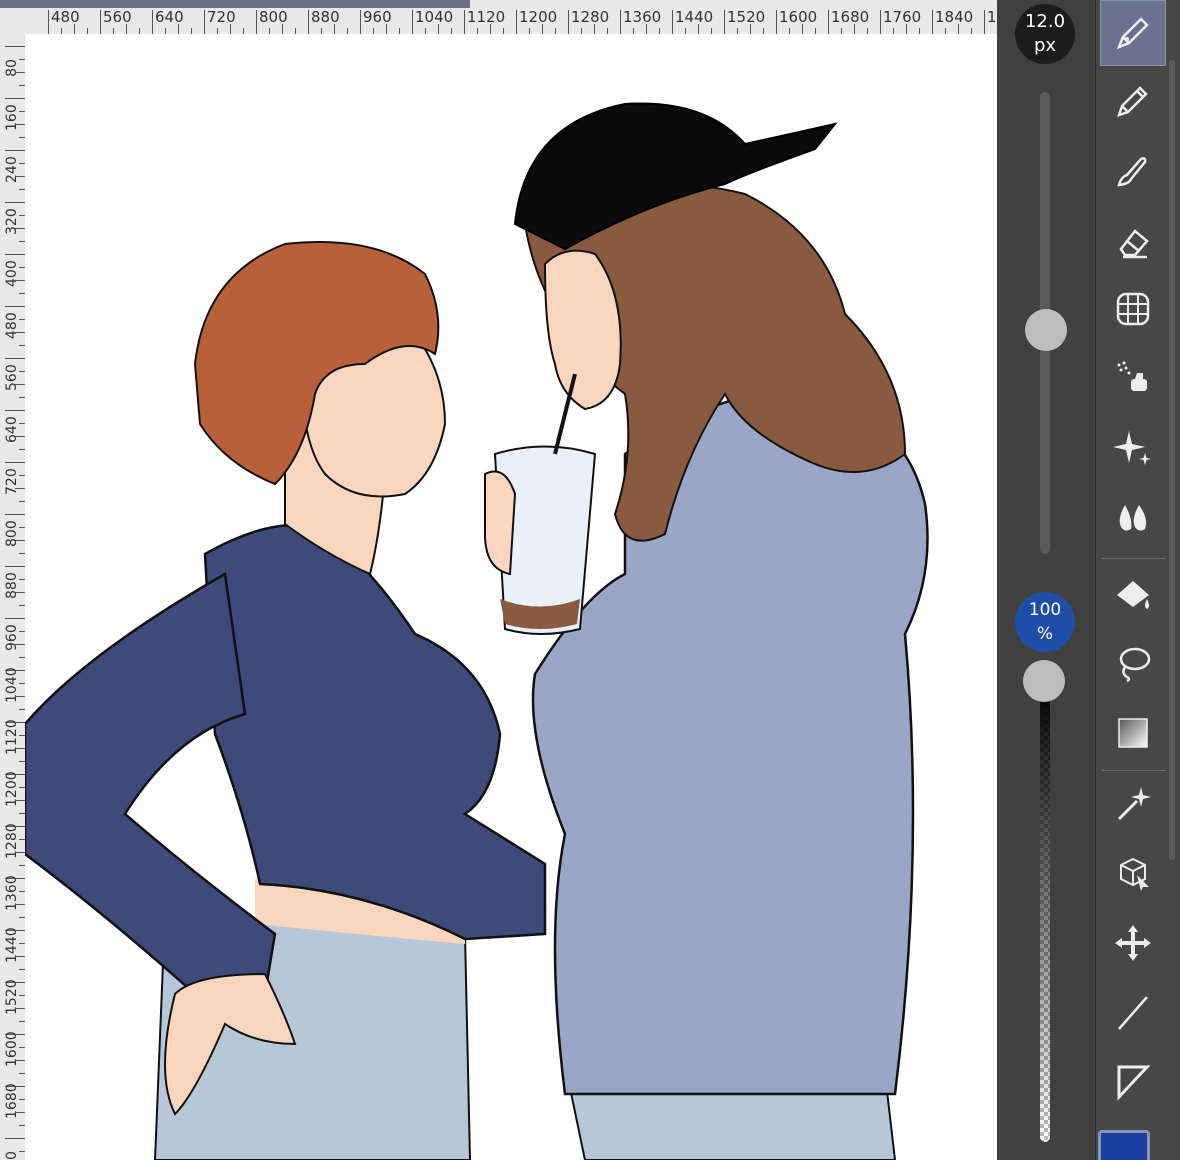  What do you see at coordinates (1133, 171) in the screenshot?
I see `tool-brush` at bounding box center [1133, 171].